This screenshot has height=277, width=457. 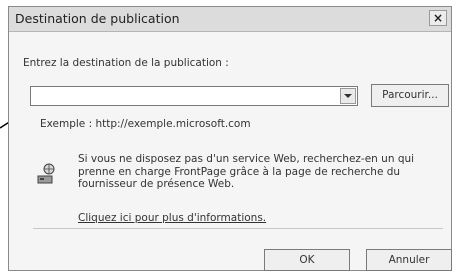 What do you see at coordinates (46, 173) in the screenshot?
I see `web-server-icon` at bounding box center [46, 173].